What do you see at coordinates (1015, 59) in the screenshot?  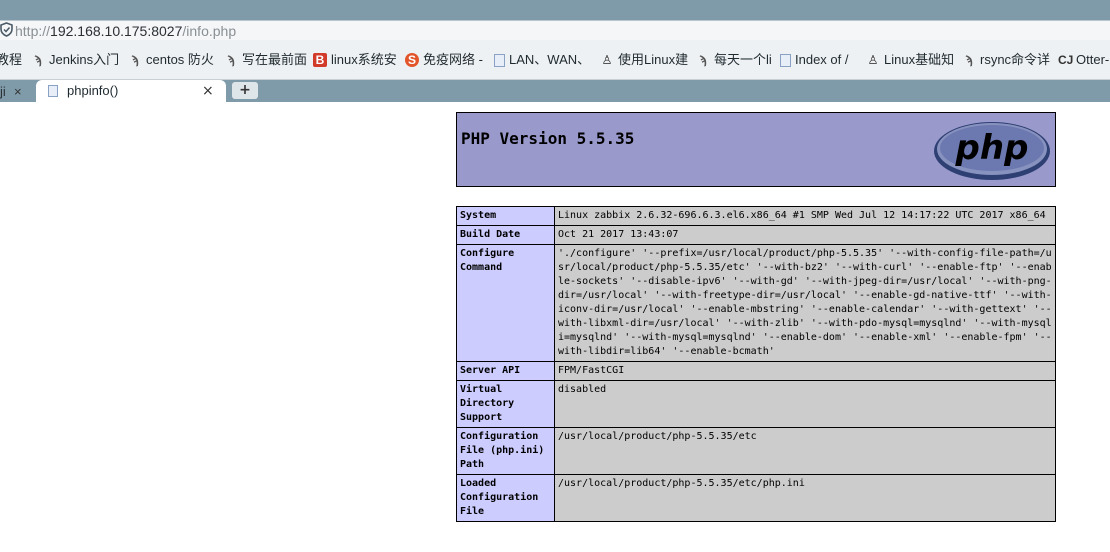 I see `bookmark-label: rsync命令详` at bounding box center [1015, 59].